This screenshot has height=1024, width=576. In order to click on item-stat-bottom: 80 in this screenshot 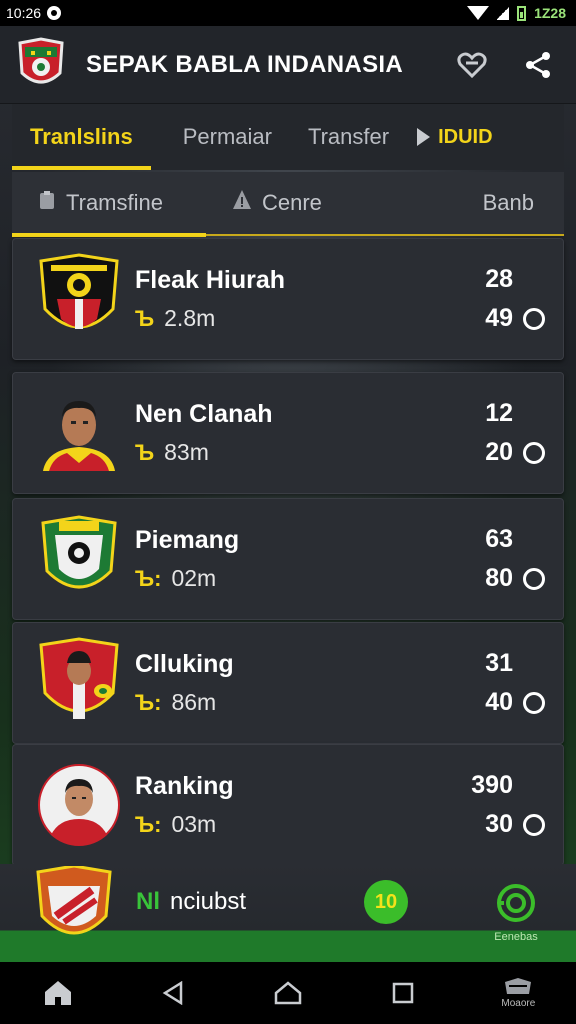, I will do `click(499, 578)`.